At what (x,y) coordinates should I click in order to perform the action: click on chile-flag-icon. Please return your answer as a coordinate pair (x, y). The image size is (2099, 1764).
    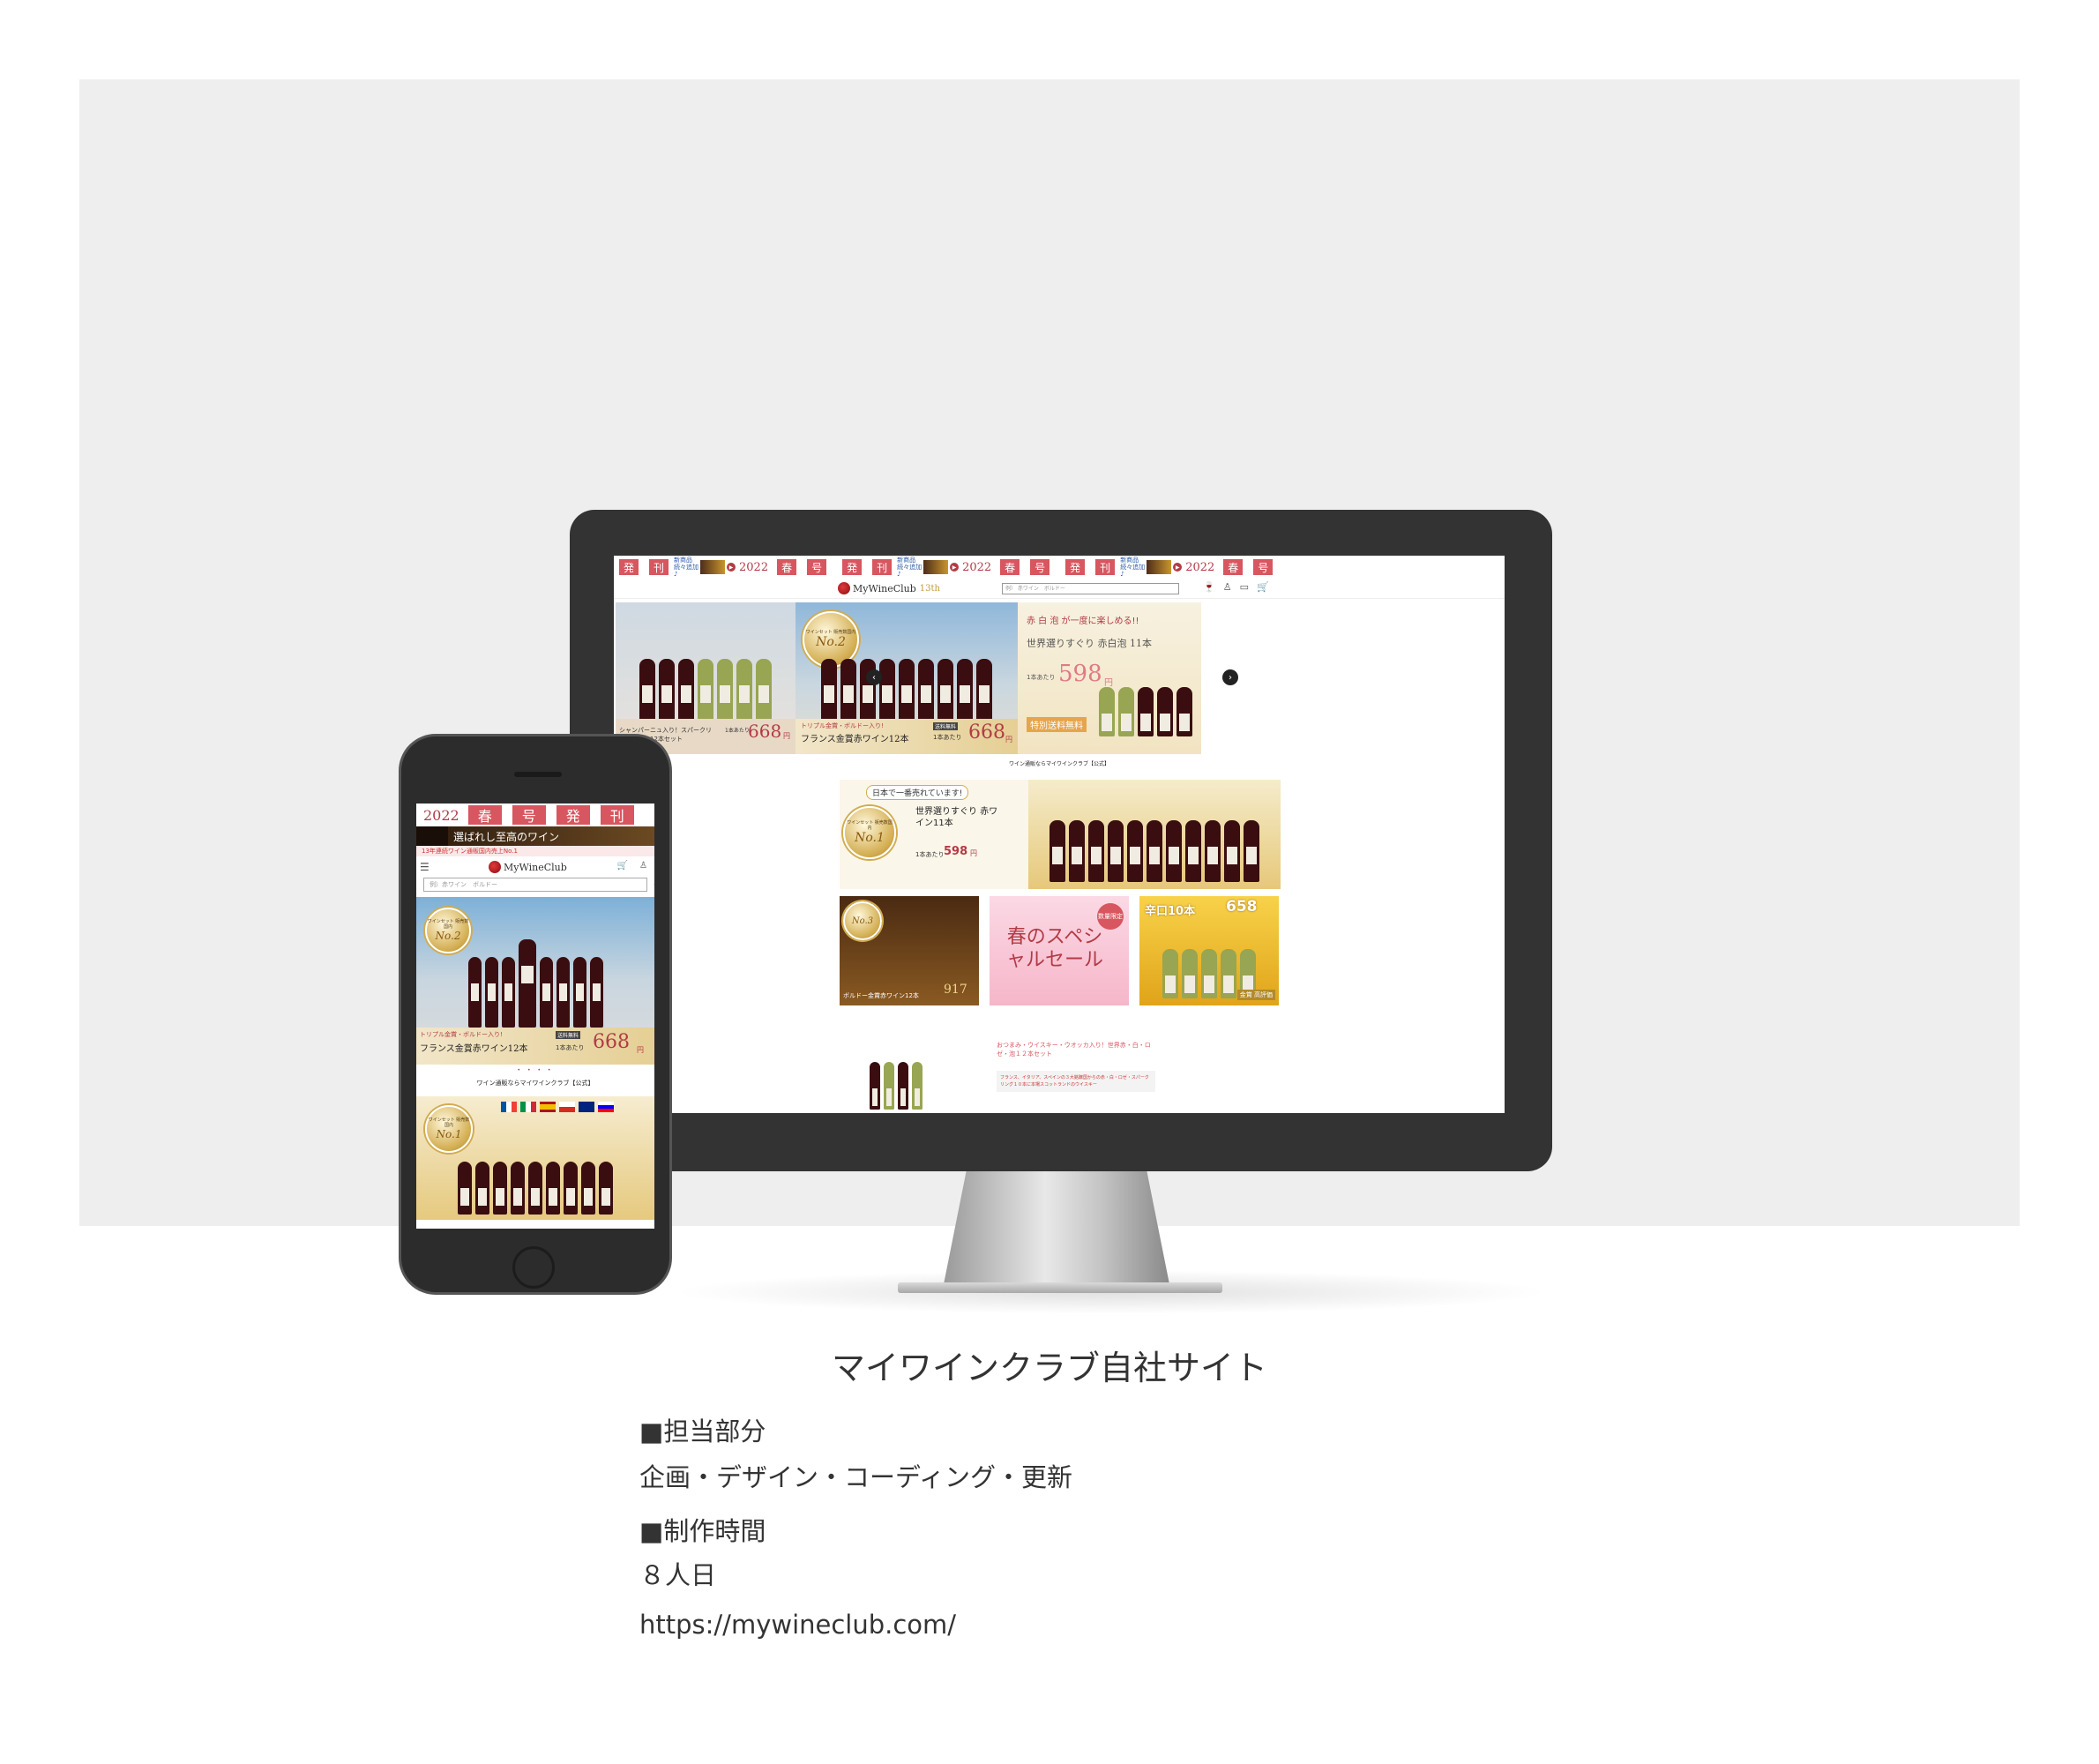
    Looking at the image, I should click on (567, 1107).